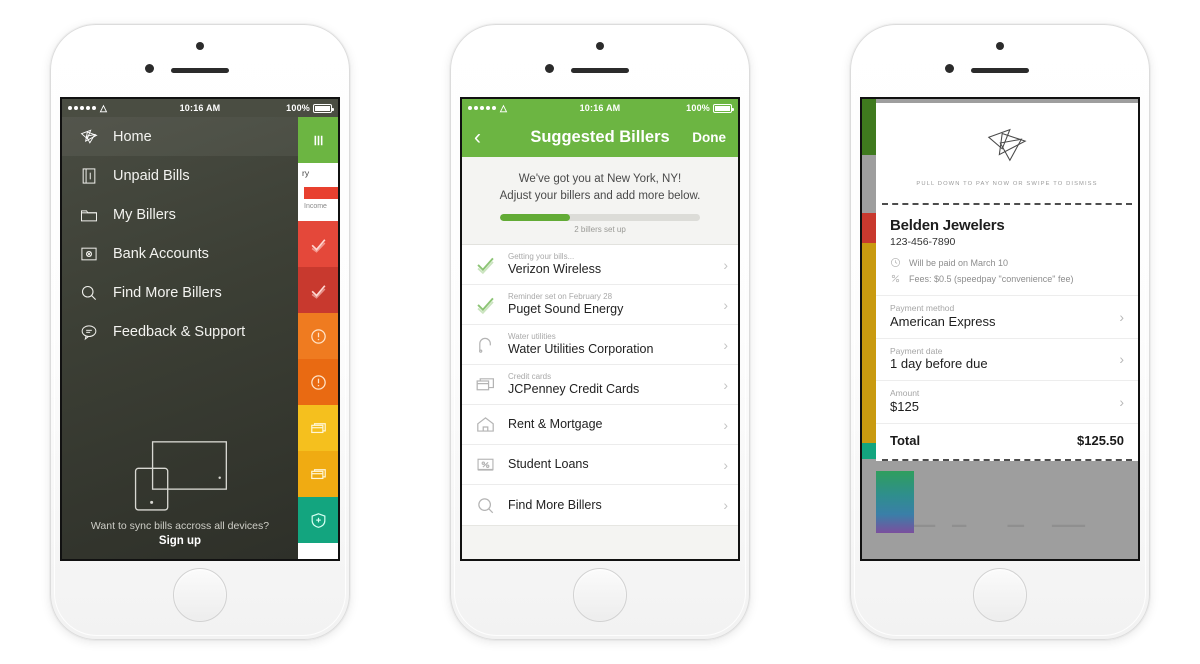 The height and width of the screenshot is (664, 1200). What do you see at coordinates (600, 137) in the screenshot?
I see `navigation-bar: ‹ Suggested Billers Done` at bounding box center [600, 137].